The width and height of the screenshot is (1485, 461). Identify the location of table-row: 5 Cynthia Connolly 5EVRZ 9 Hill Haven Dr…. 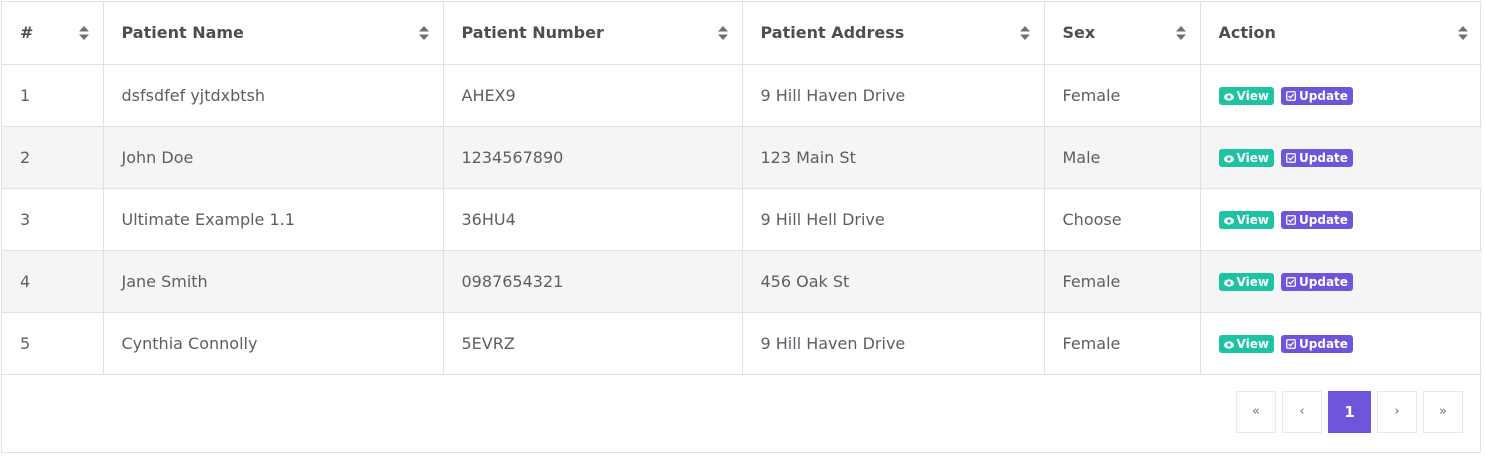
(742, 343).